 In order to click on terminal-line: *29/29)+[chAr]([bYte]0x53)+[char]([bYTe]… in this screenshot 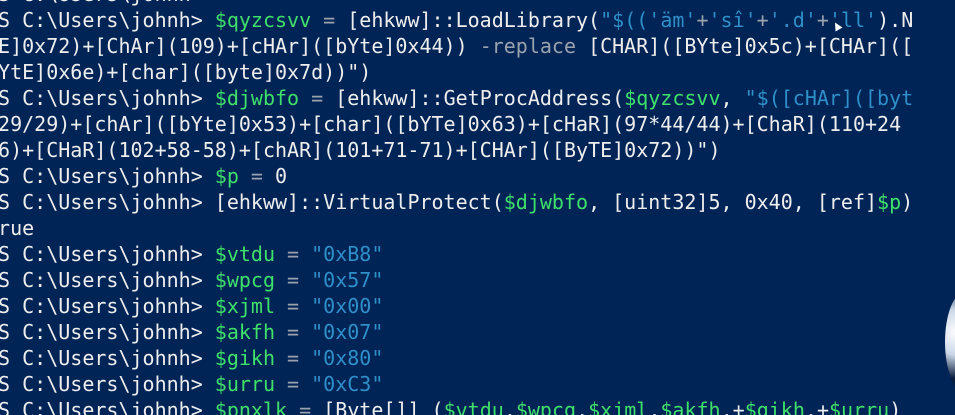, I will do `click(450, 124)`.